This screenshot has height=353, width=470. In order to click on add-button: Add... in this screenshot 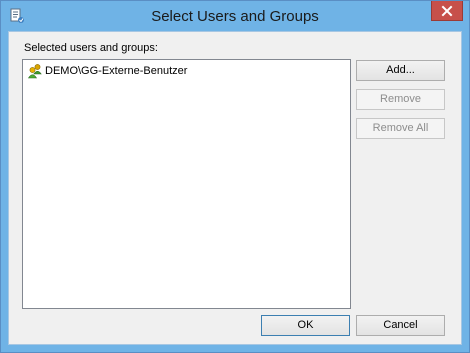, I will do `click(400, 70)`.